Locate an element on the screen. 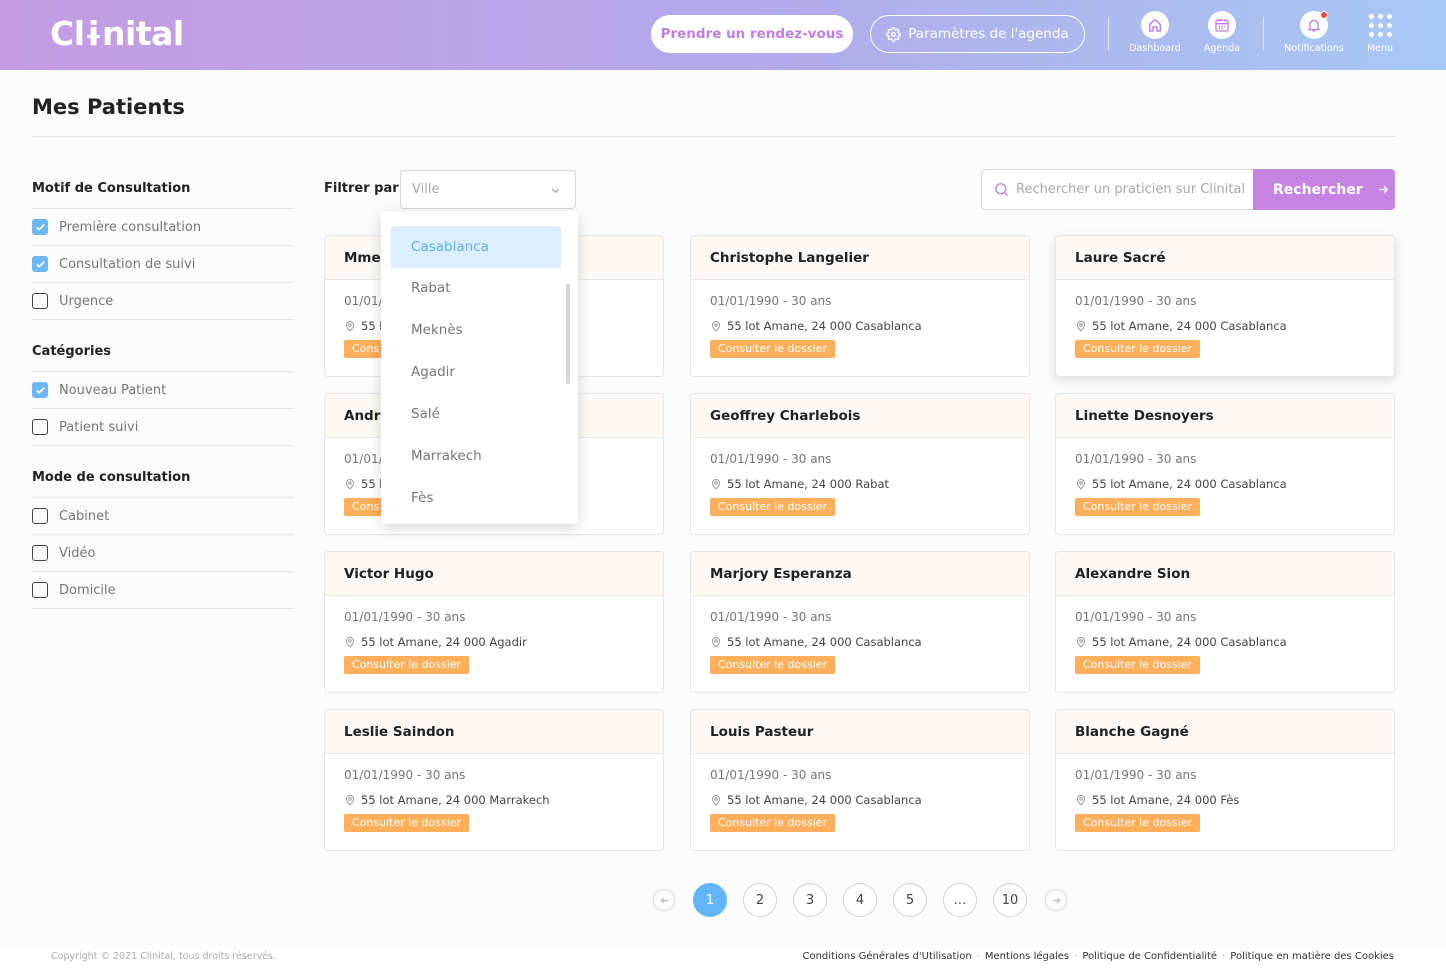 Image resolution: width=1446 pixels, height=969 pixels. patient-address: 55 lot Amane, 24 000 Fès is located at coordinates (1166, 800).